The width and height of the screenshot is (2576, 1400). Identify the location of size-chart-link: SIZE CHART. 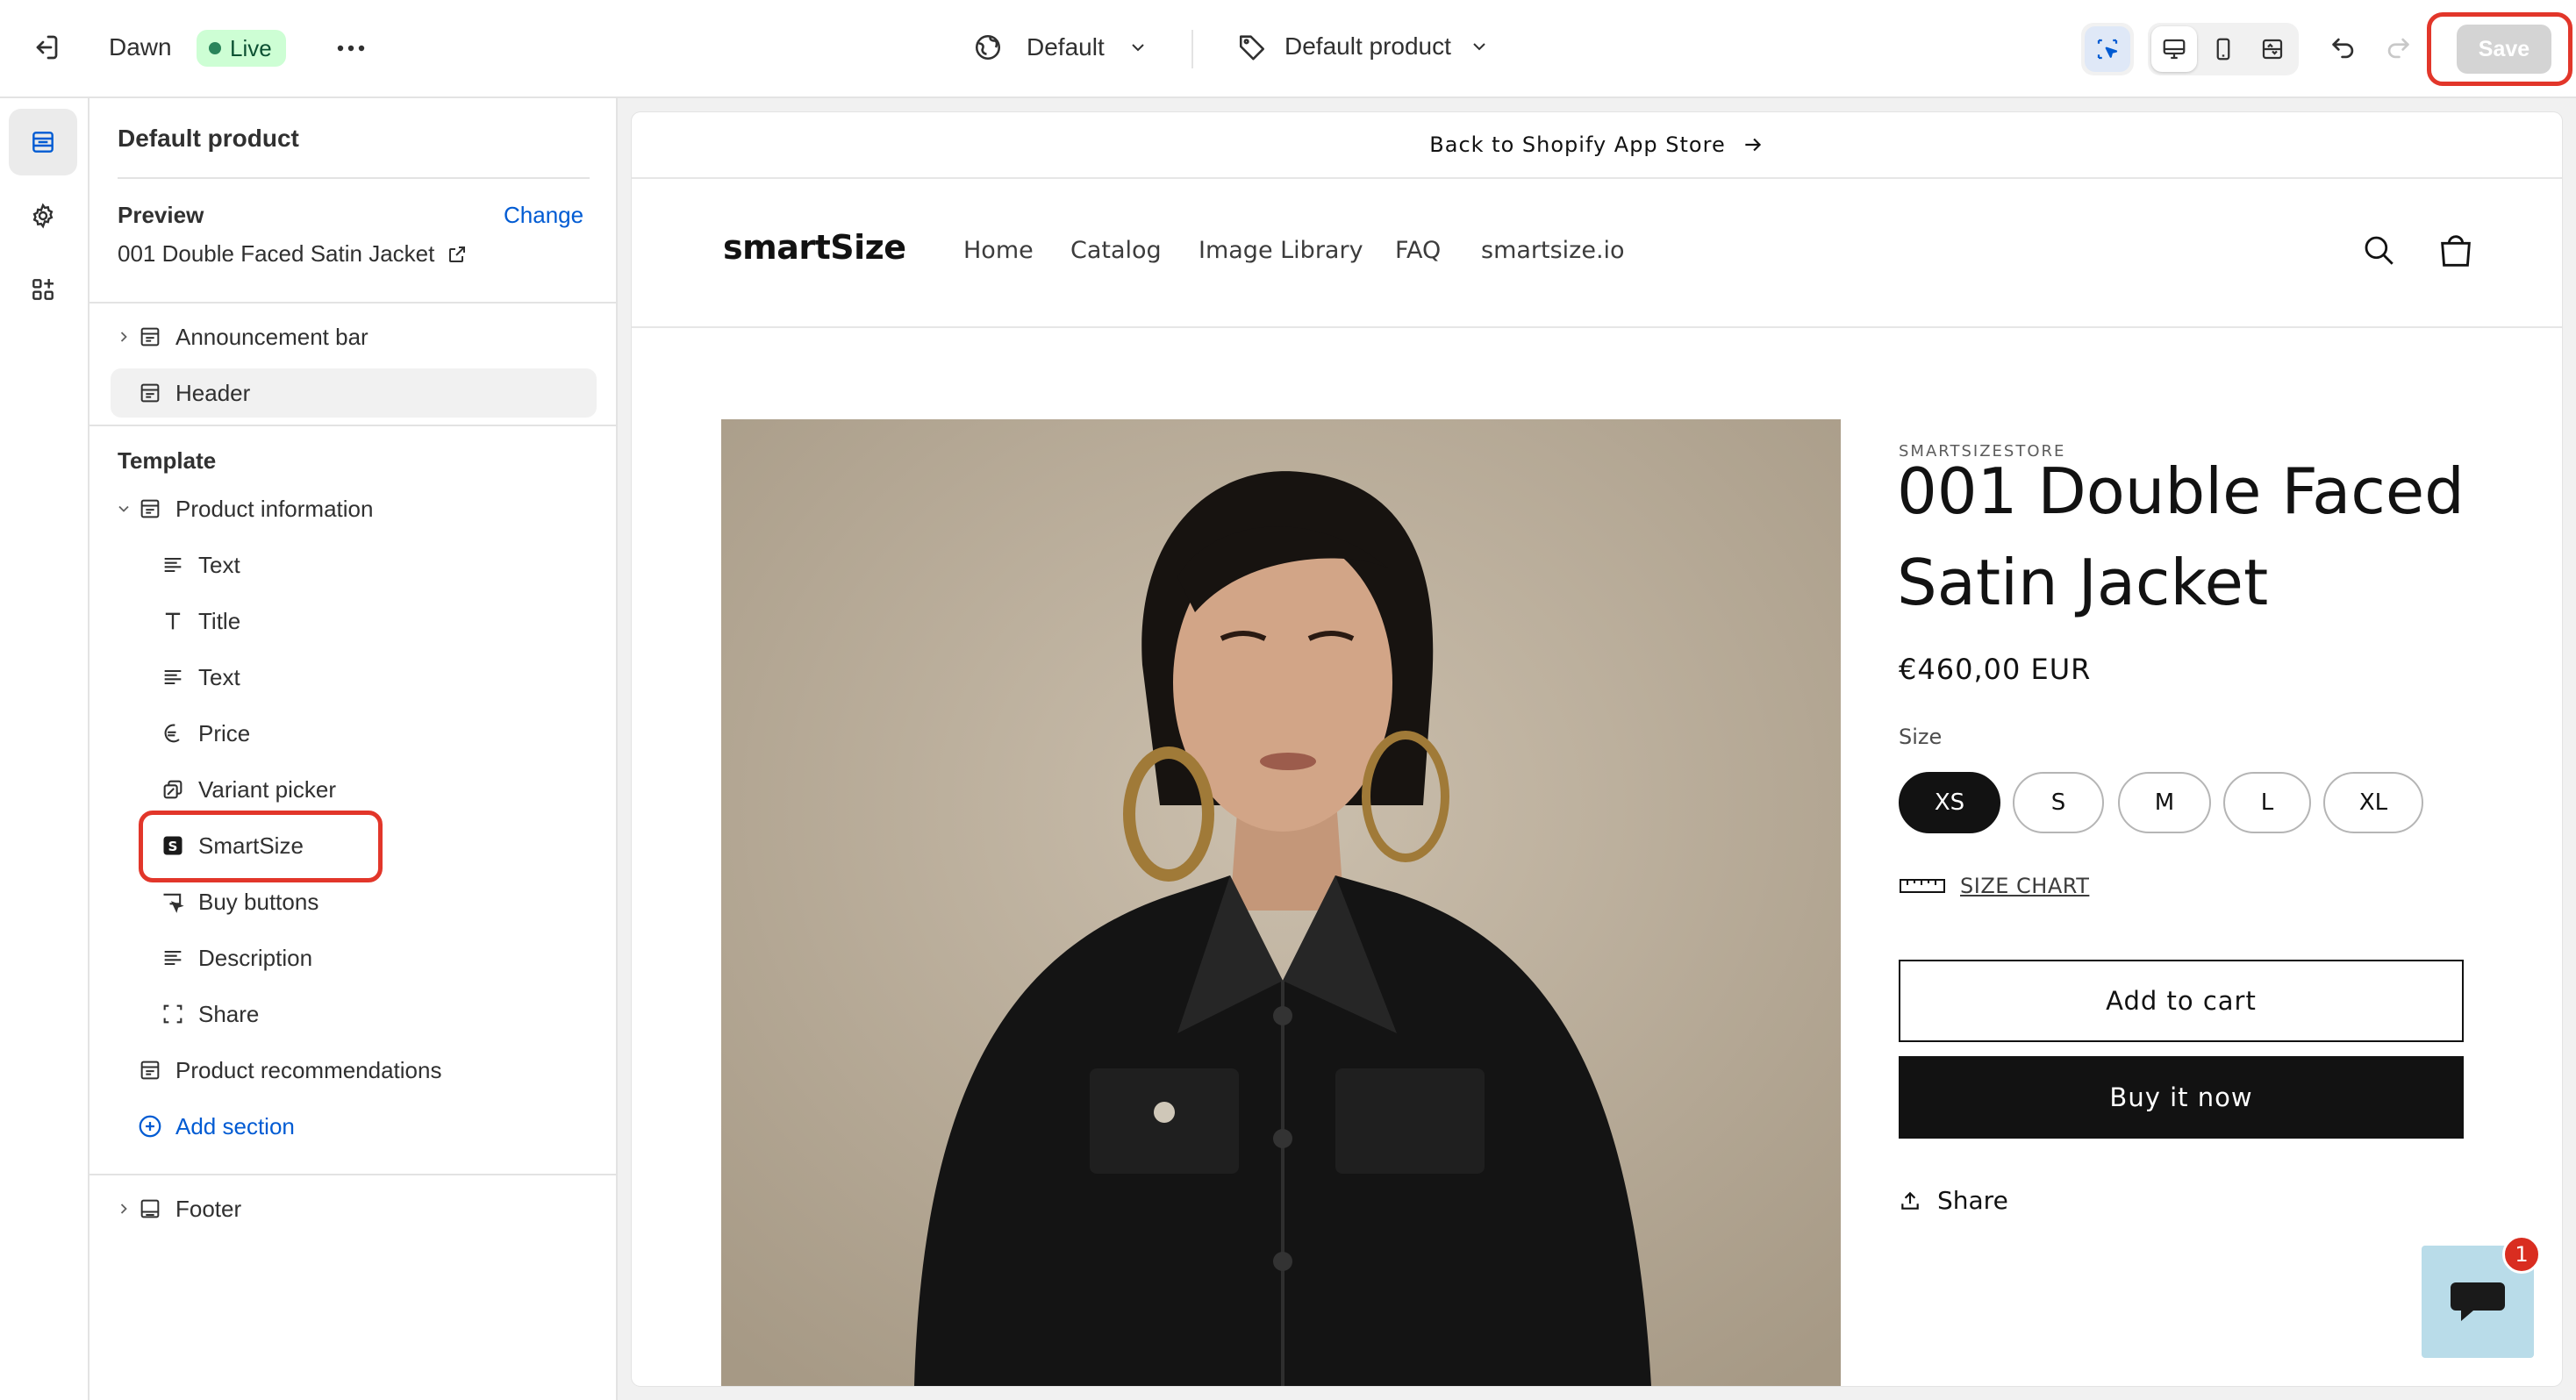
(1994, 886).